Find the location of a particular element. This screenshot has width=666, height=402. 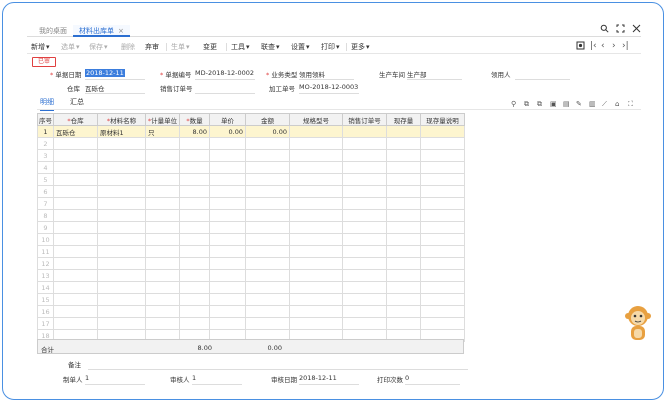

grid-cell-no: 2 is located at coordinates (45, 143).